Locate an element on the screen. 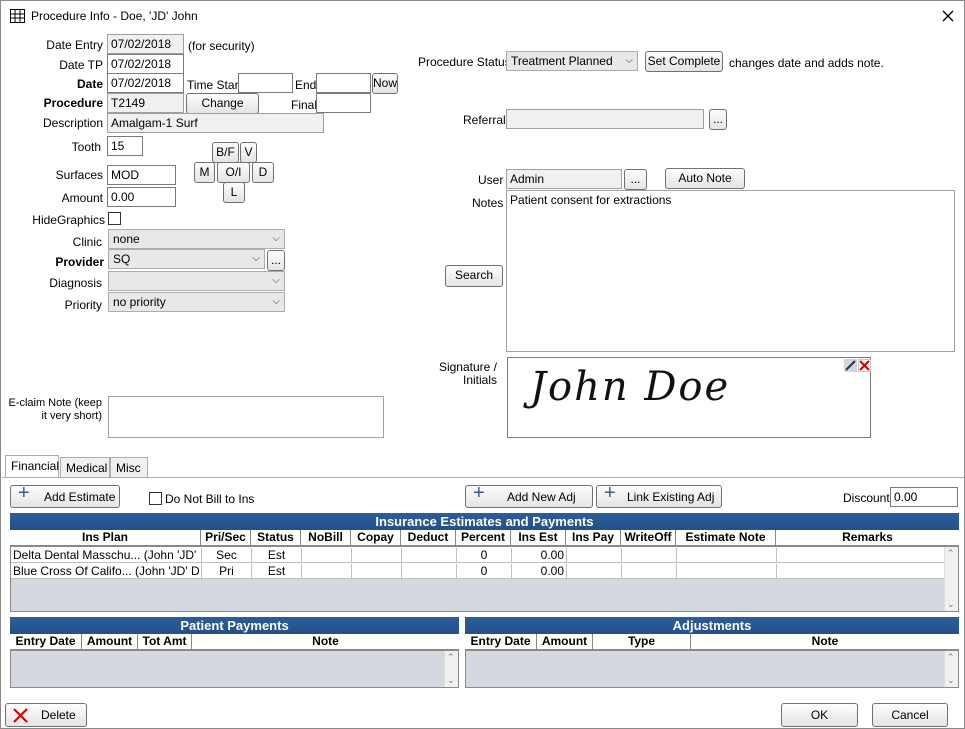  signature-text: John Doe is located at coordinates (630, 387).